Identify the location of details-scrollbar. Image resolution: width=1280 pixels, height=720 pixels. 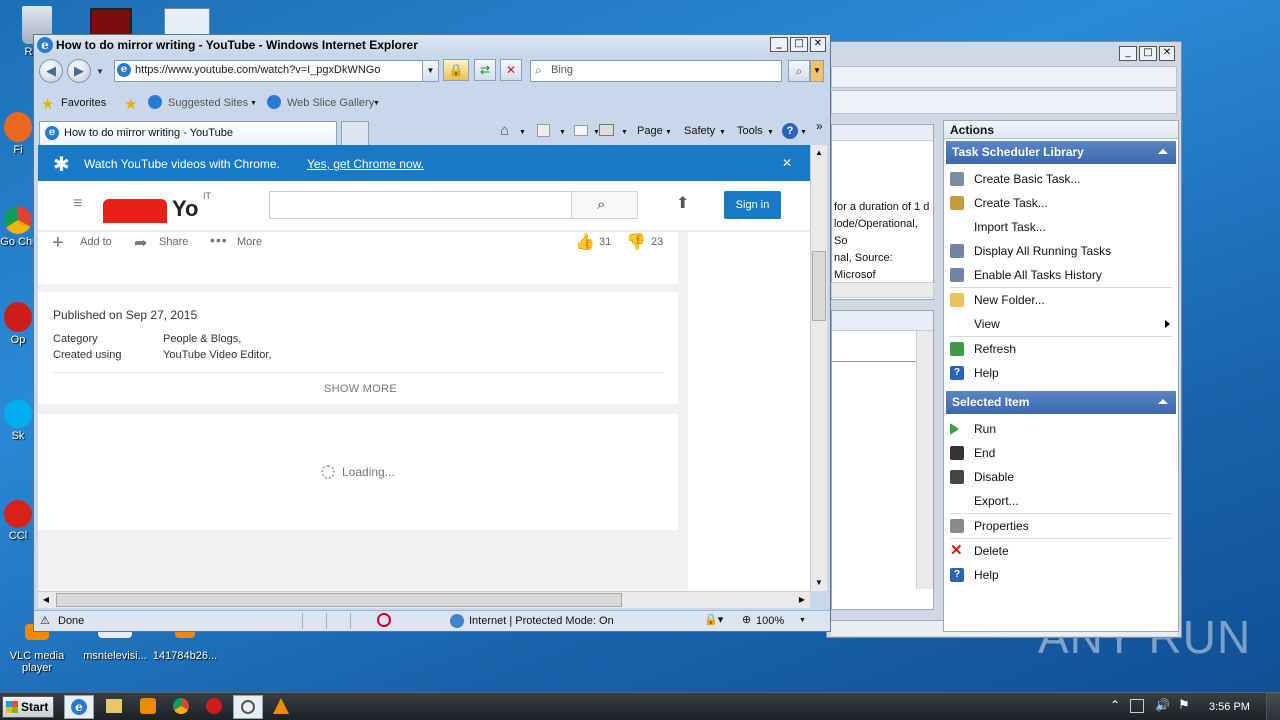
(882, 290).